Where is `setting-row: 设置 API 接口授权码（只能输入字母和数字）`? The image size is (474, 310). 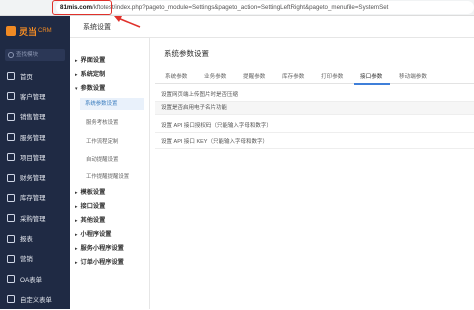 setting-row: 设置 API 接口授权码（只能输入字母和数字） is located at coordinates (314, 126).